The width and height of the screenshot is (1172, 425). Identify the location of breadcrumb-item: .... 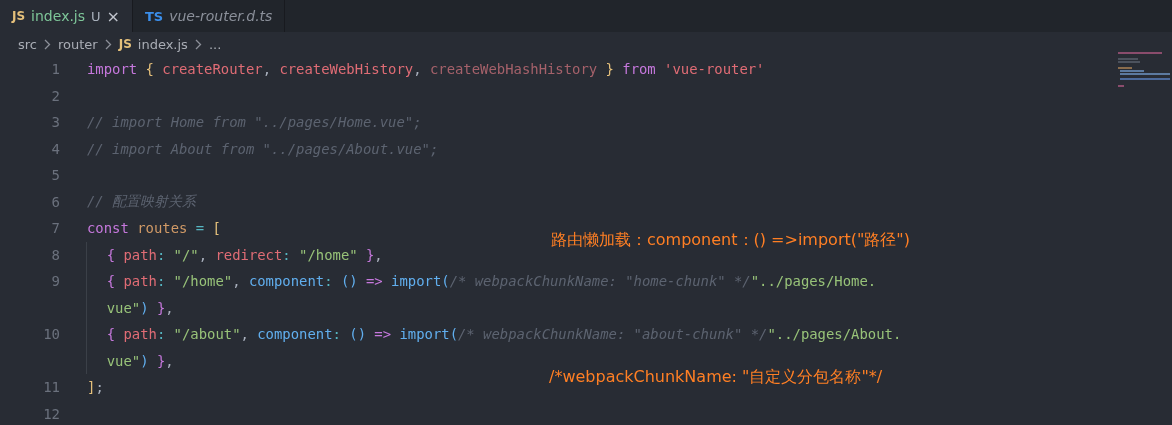
(215, 44).